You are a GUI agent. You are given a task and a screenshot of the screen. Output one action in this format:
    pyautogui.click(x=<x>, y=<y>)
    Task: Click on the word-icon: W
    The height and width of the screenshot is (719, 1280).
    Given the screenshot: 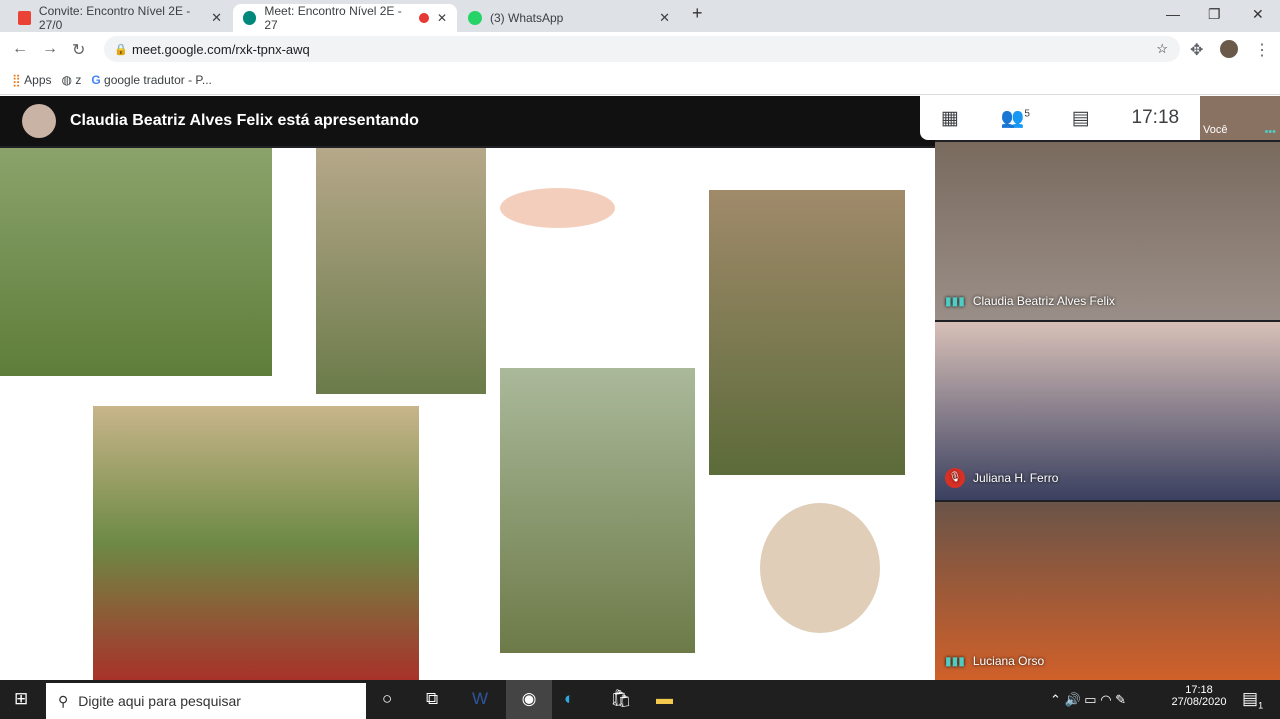 What is the action you would take?
    pyautogui.click(x=480, y=699)
    